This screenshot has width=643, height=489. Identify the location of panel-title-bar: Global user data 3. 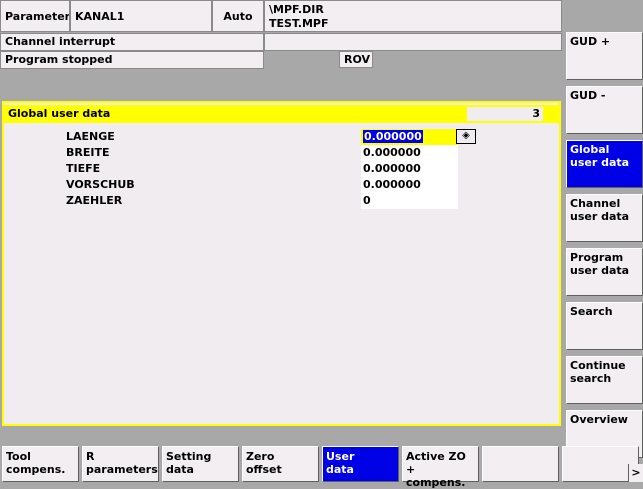
(281, 114).